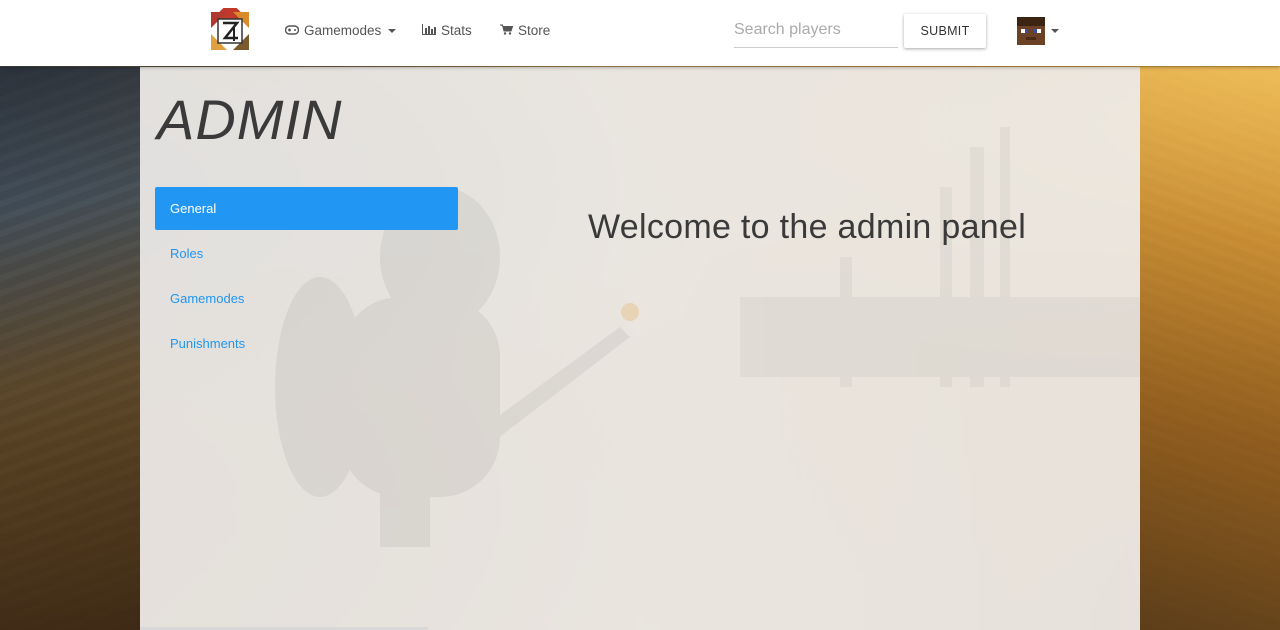 Image resolution: width=1280 pixels, height=630 pixels. Describe the element at coordinates (640, 33) in the screenshot. I see `top-navbar: Gamemodes Stats Store SUBMIT` at that location.